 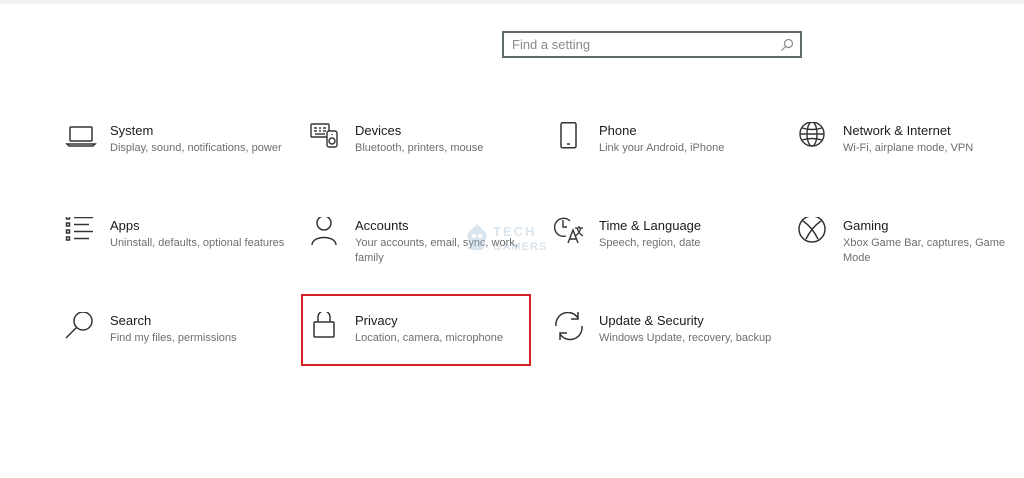 I want to click on search-magnifier-icon, so click(x=787, y=45).